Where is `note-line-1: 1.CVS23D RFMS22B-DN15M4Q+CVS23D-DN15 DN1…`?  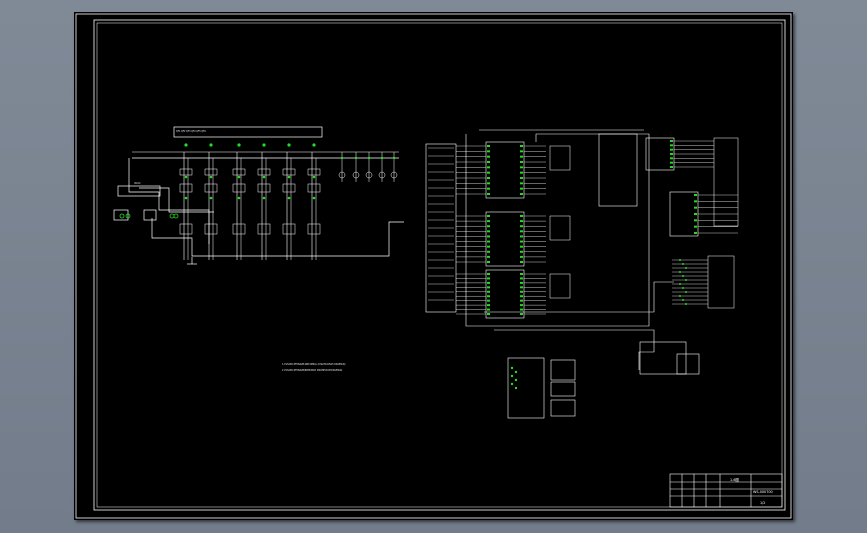
note-line-1: 1.CVS23D RFMS22B-DN15M4Q+CVS23D-DN15 DN1… is located at coordinates (314, 364).